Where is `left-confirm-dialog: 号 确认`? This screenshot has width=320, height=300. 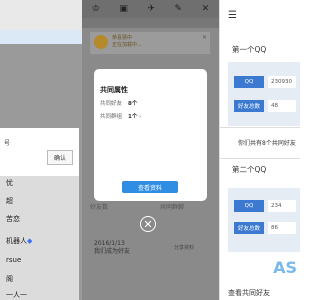
left-confirm-dialog: 号 确认 is located at coordinates (39, 152).